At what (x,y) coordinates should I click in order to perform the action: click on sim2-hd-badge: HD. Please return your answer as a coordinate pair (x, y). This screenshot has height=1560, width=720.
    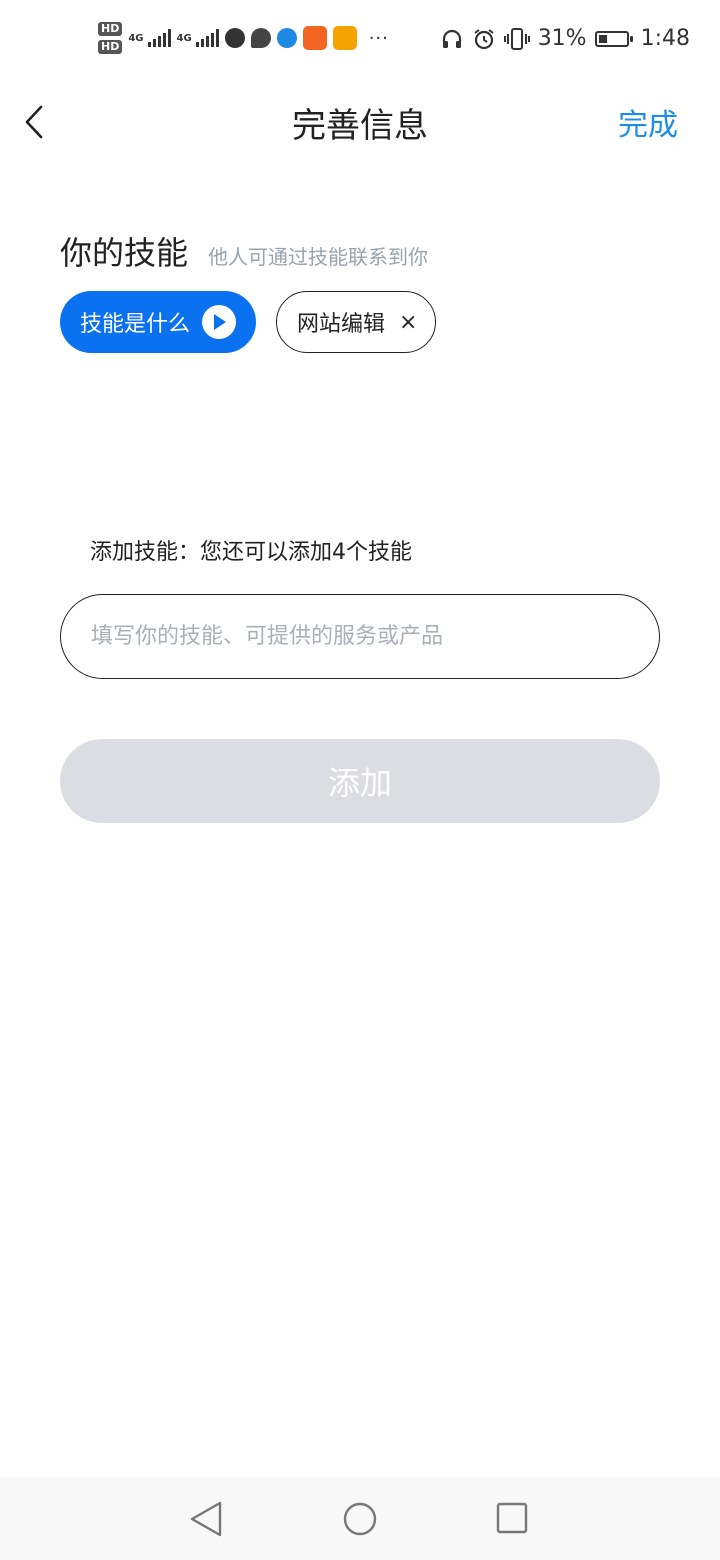
    Looking at the image, I should click on (110, 47).